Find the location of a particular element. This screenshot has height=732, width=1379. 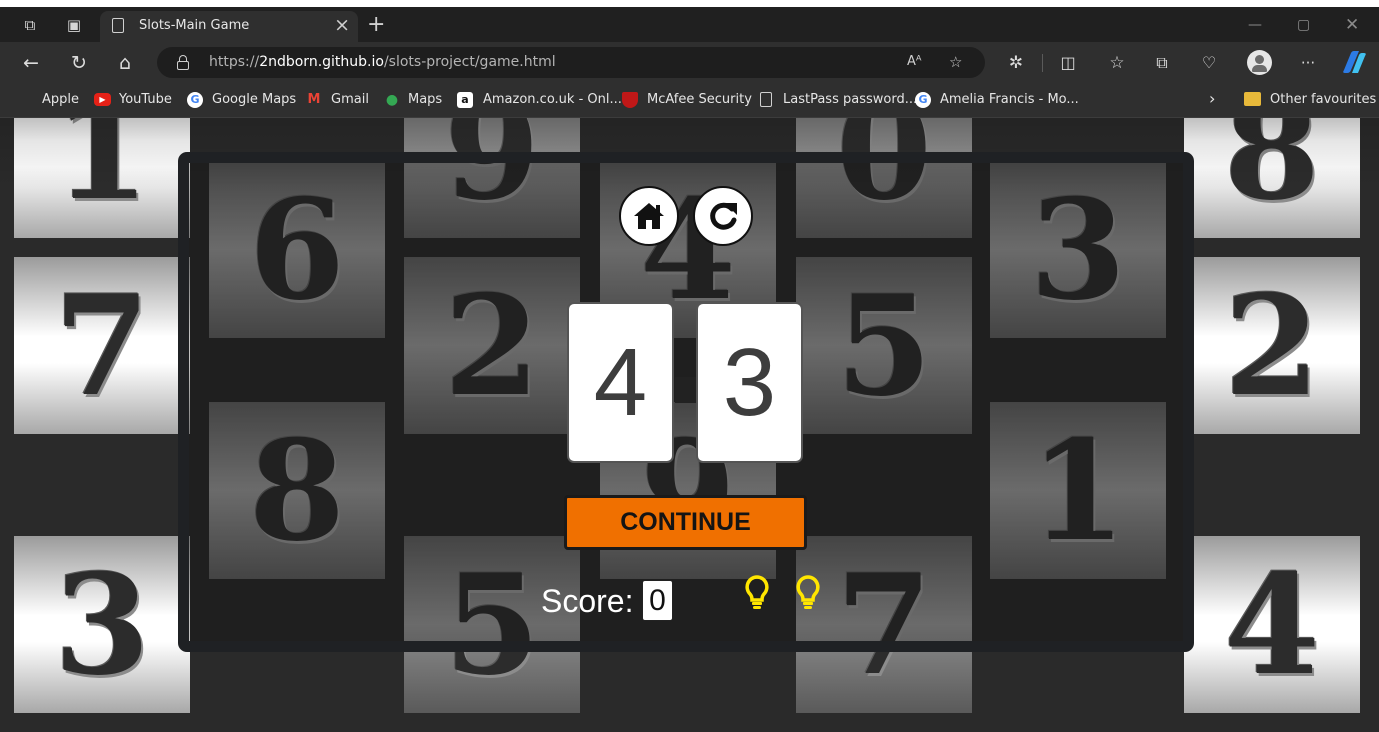

apple-icon is located at coordinates (26, 100).